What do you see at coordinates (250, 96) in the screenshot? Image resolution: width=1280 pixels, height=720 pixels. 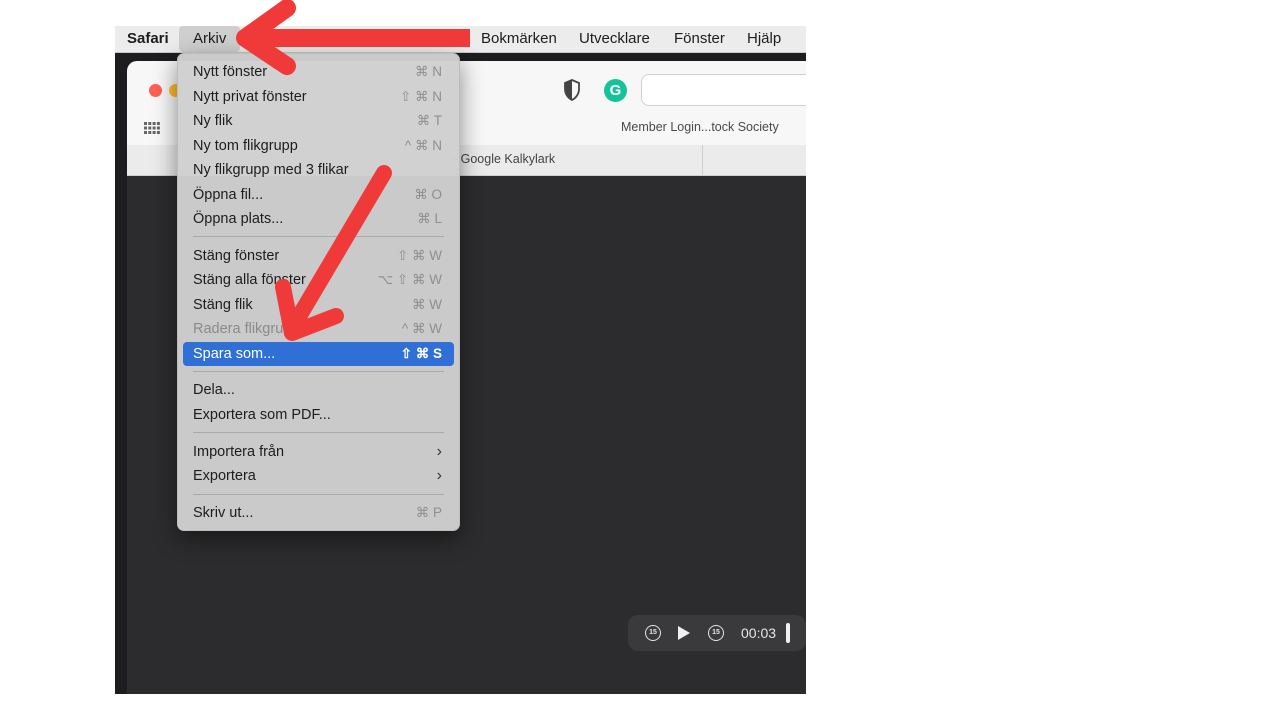 I see `menu-item-label: Nytt privat fönster` at bounding box center [250, 96].